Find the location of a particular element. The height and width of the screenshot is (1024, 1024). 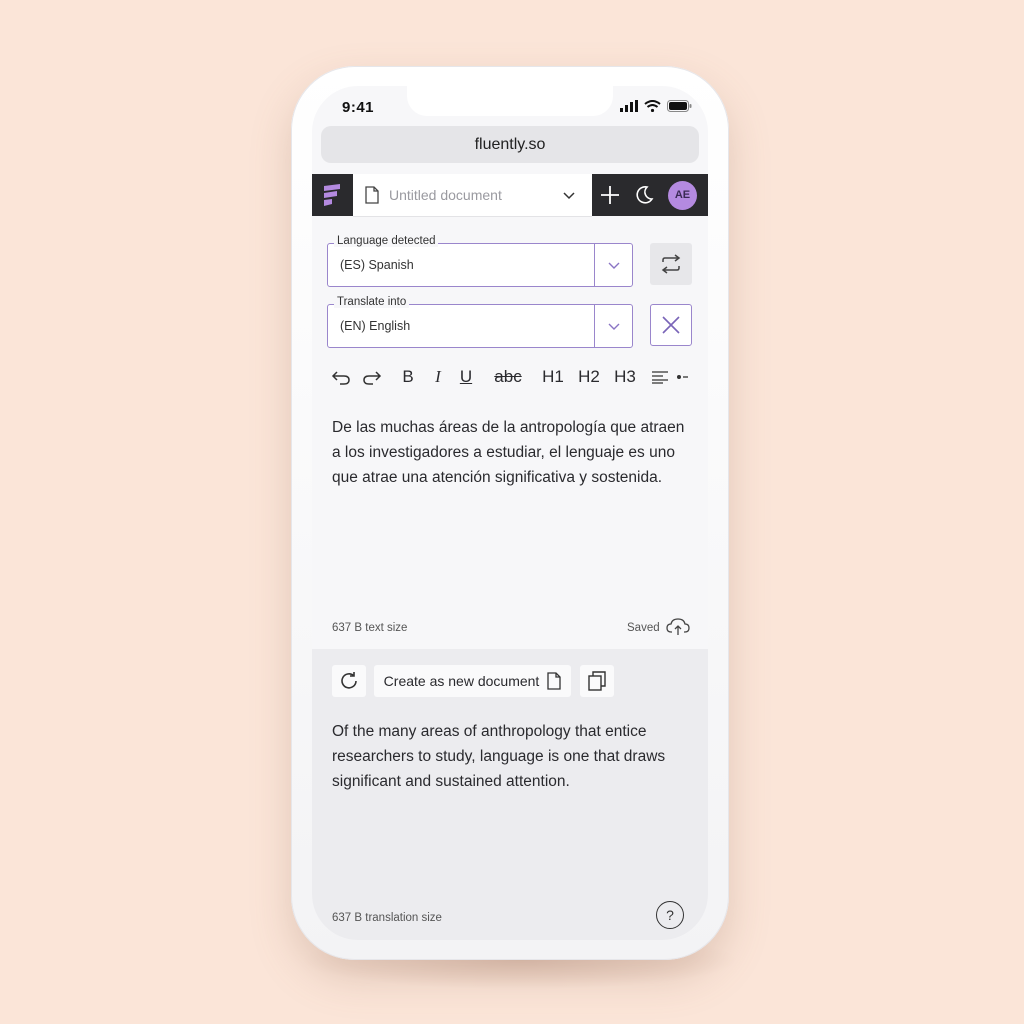

swap-icon is located at coordinates (671, 264).